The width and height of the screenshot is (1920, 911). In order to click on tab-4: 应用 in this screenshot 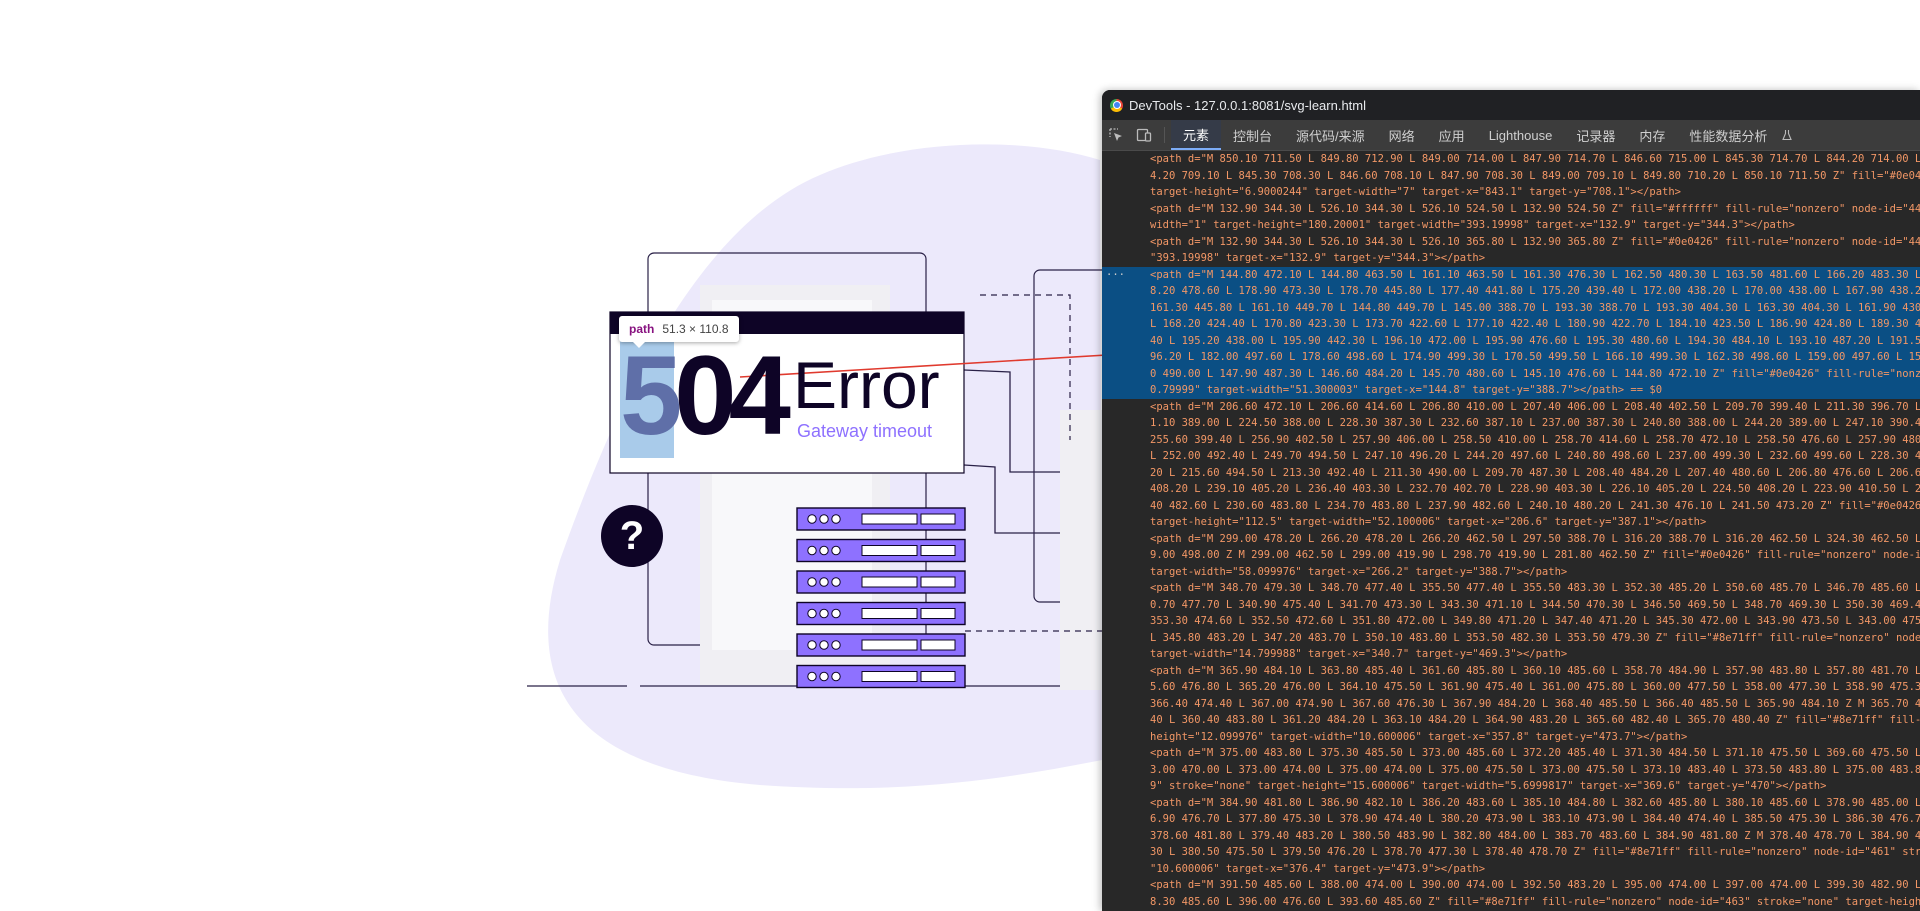, I will do `click(1452, 135)`.